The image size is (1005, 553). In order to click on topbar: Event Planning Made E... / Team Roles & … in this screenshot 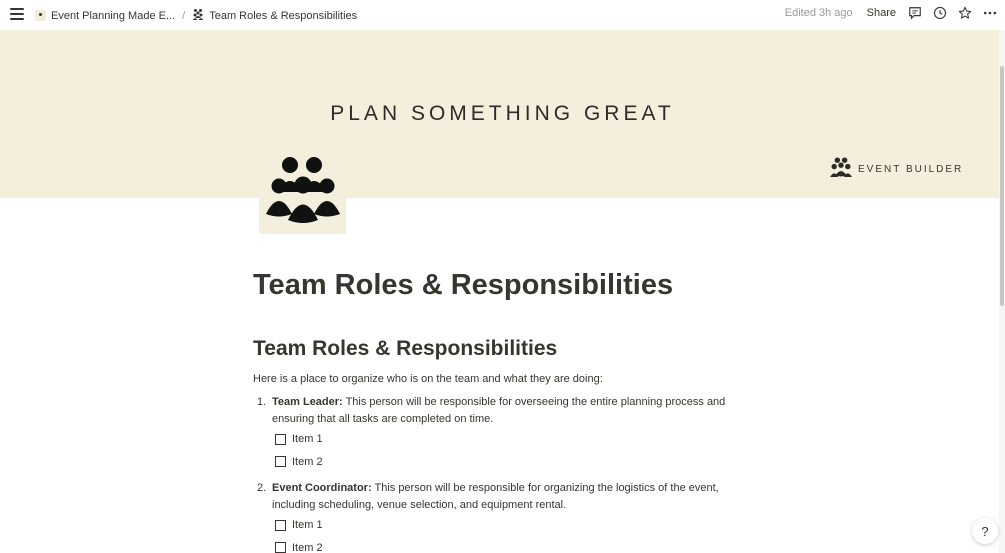, I will do `click(502, 15)`.